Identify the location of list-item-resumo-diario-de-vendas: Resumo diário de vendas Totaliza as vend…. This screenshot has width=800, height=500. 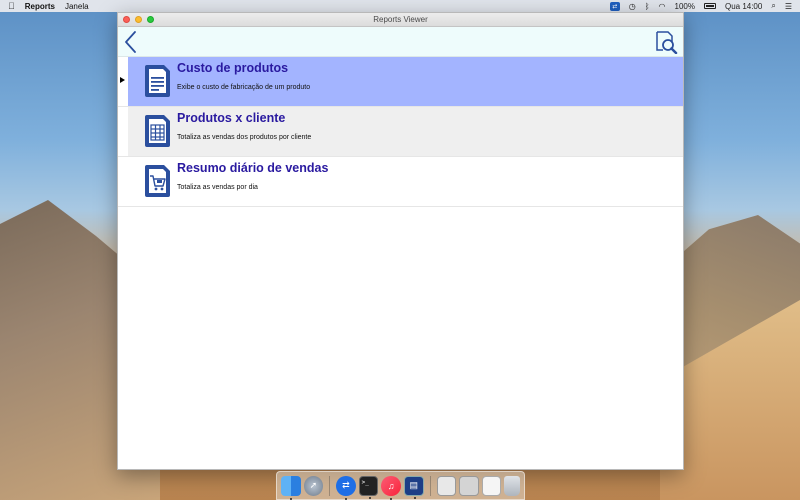
(400, 182).